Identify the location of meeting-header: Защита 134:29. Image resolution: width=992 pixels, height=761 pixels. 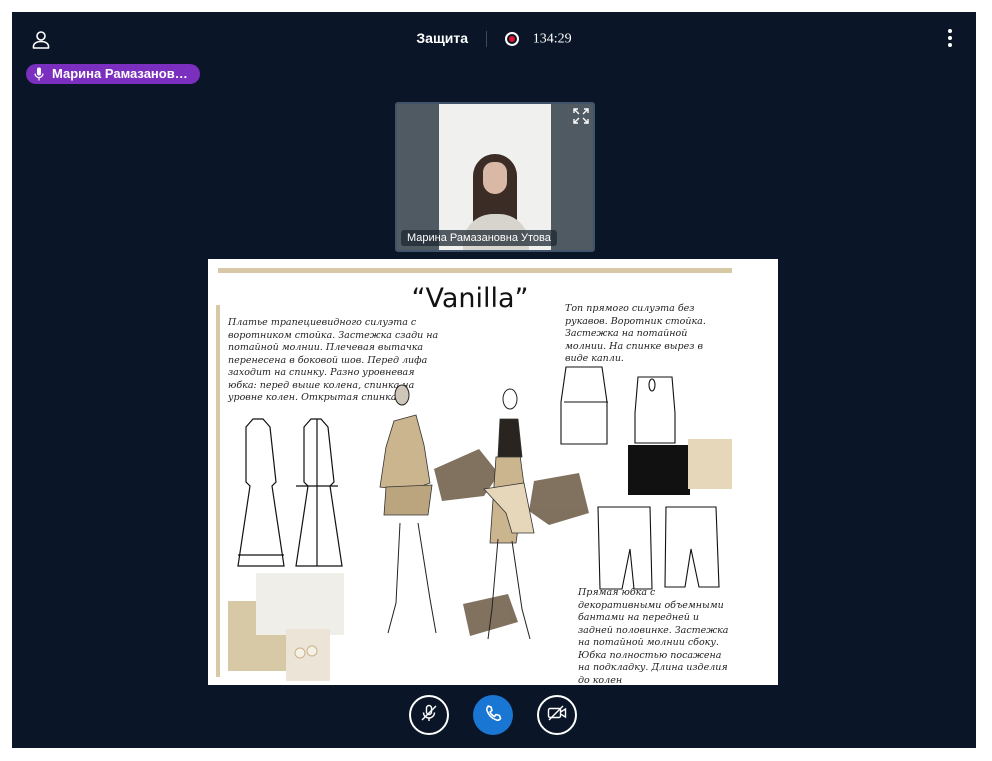
(494, 39).